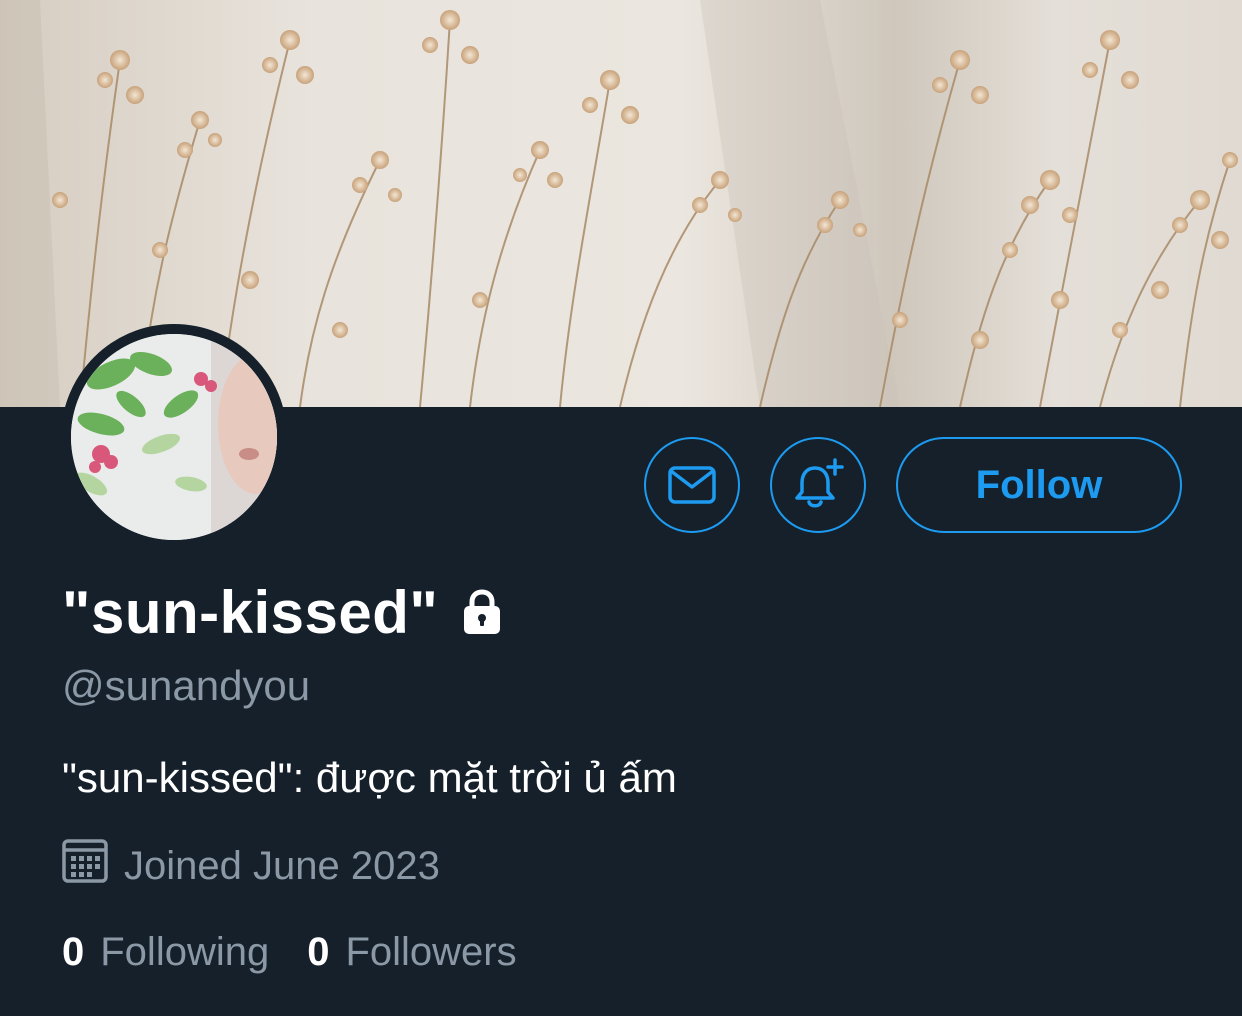  What do you see at coordinates (318, 952) in the screenshot?
I see `followers-count: 0` at bounding box center [318, 952].